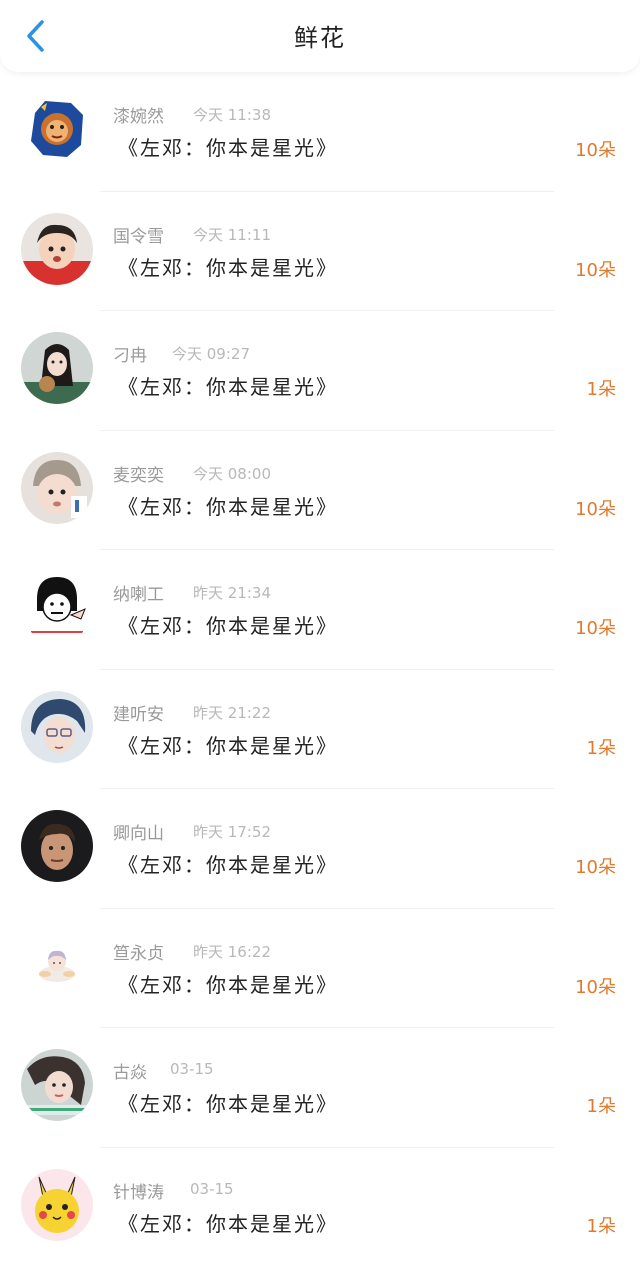  What do you see at coordinates (138, 953) in the screenshot?
I see `user-name: 笪永贞` at bounding box center [138, 953].